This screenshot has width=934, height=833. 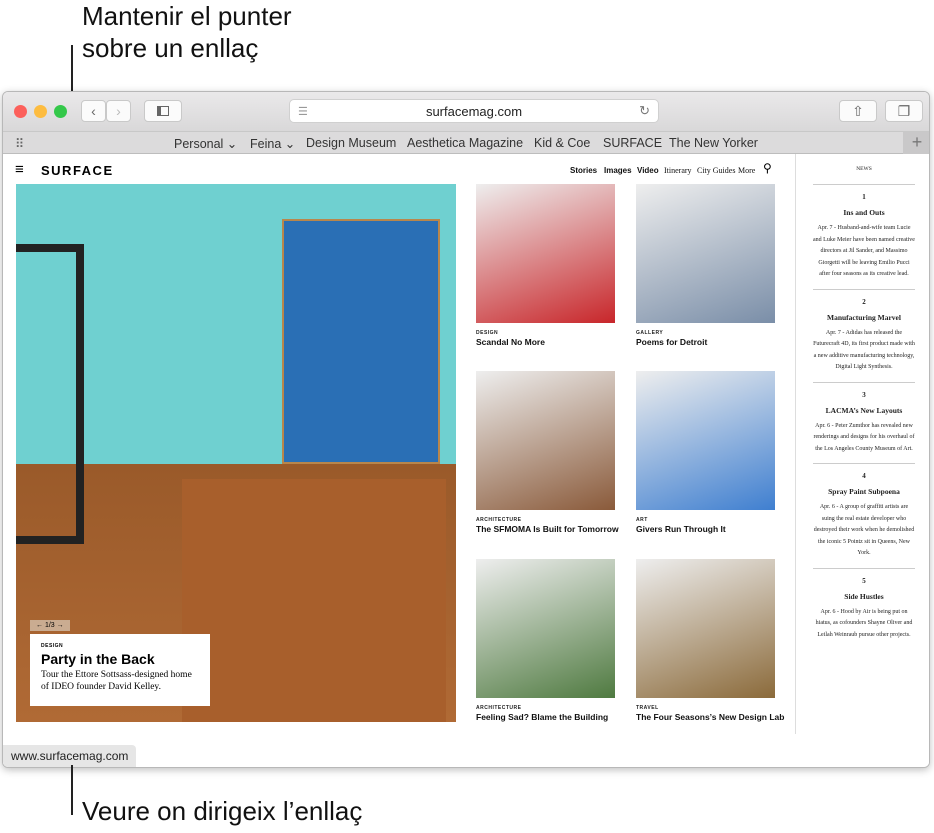 I want to click on nav-more: More, so click(x=746, y=170).